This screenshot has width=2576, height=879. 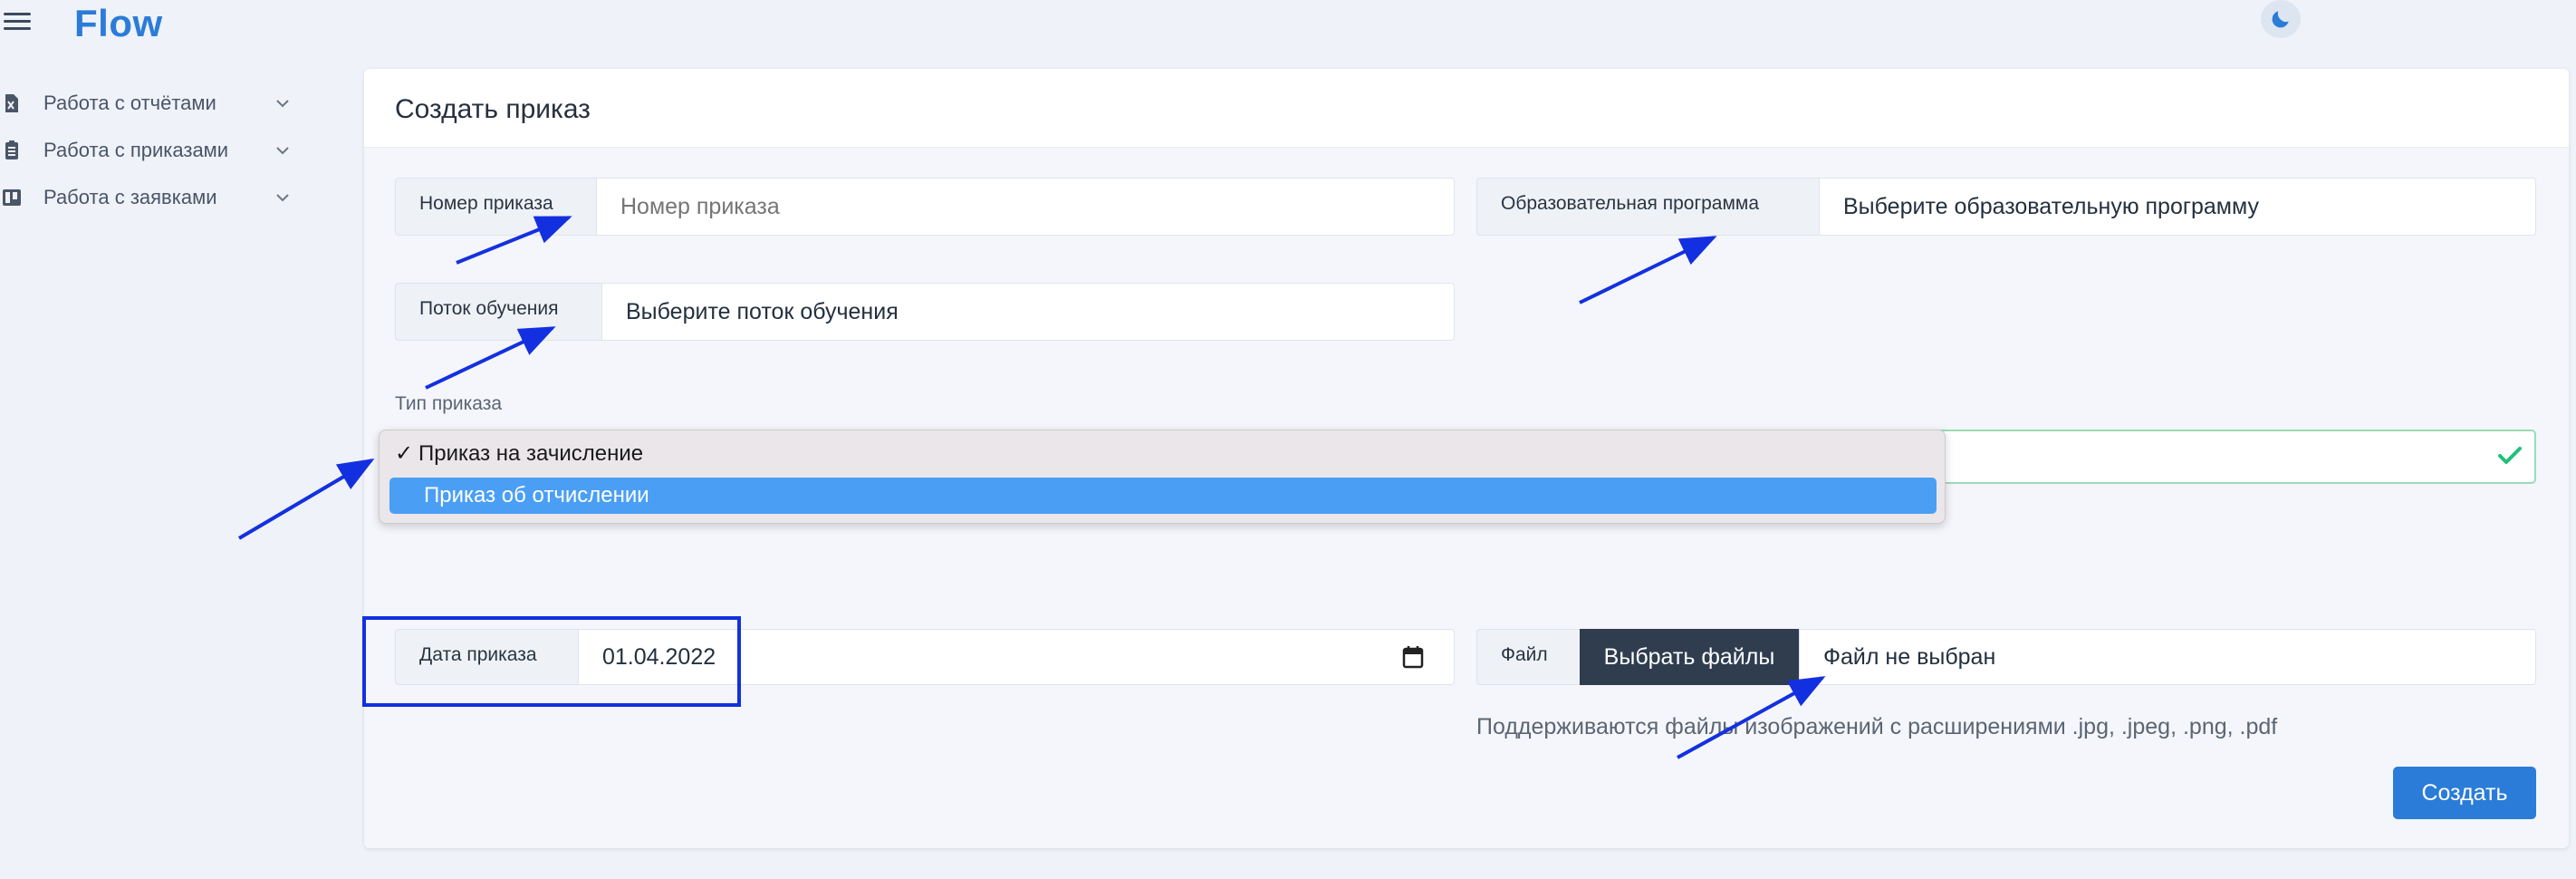 I want to click on sidebar-item-label: Работа с заявками, so click(x=130, y=197).